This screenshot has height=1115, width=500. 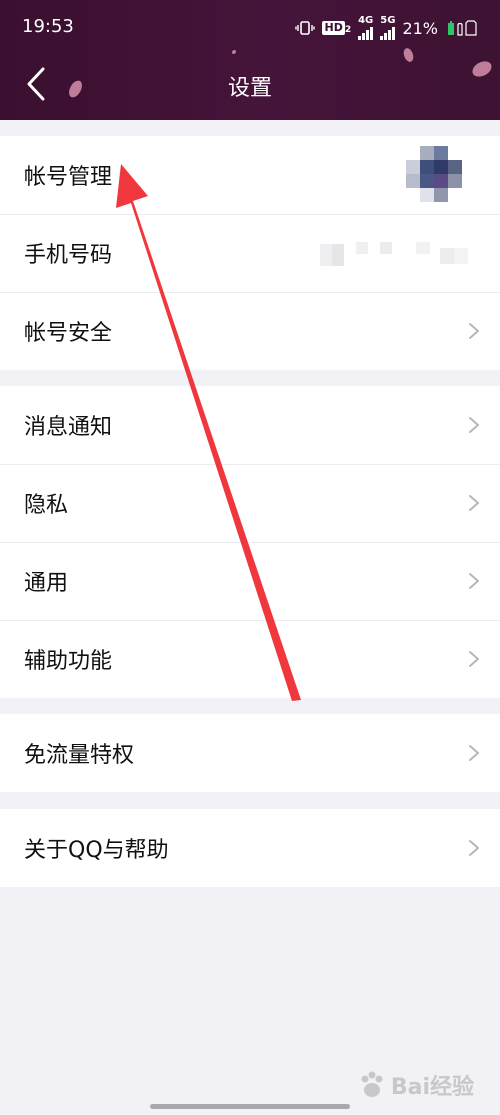 I want to click on item-label: 关于QQ与帮助, so click(x=96, y=850).